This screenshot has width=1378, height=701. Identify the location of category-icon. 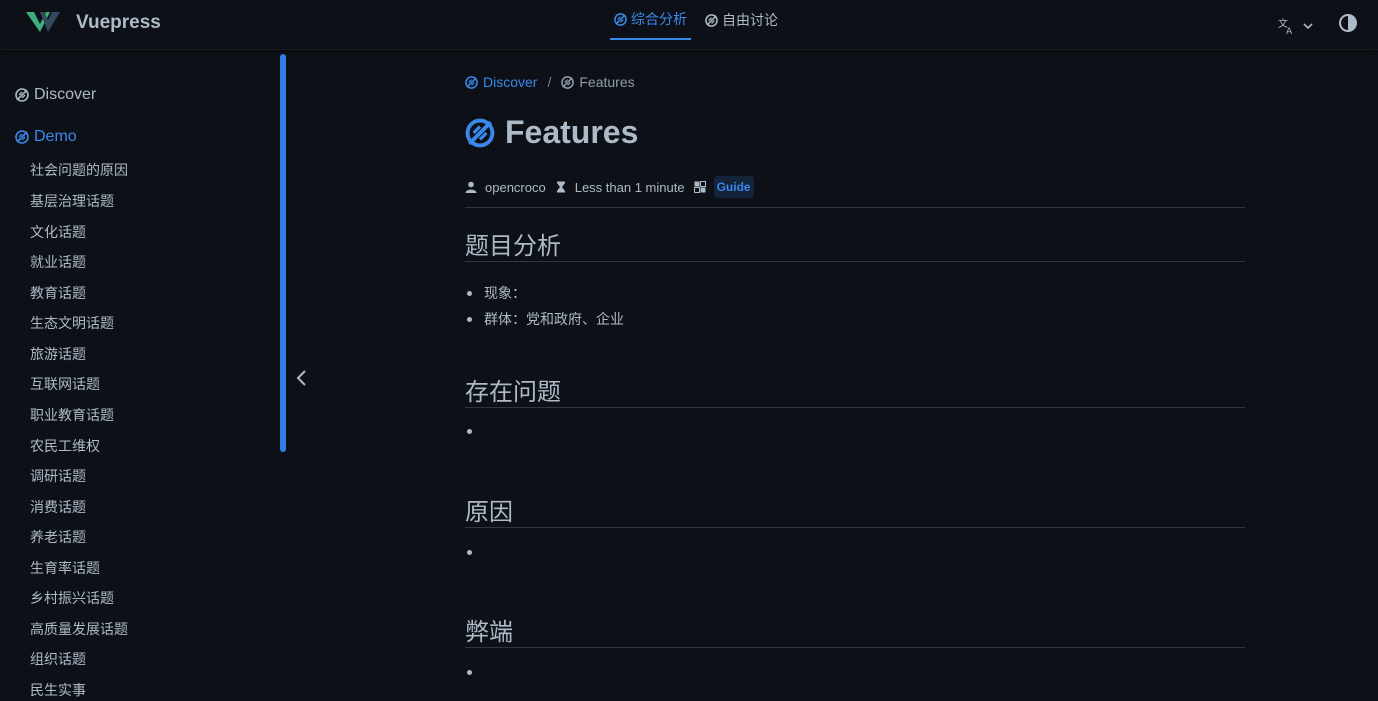
(699, 187).